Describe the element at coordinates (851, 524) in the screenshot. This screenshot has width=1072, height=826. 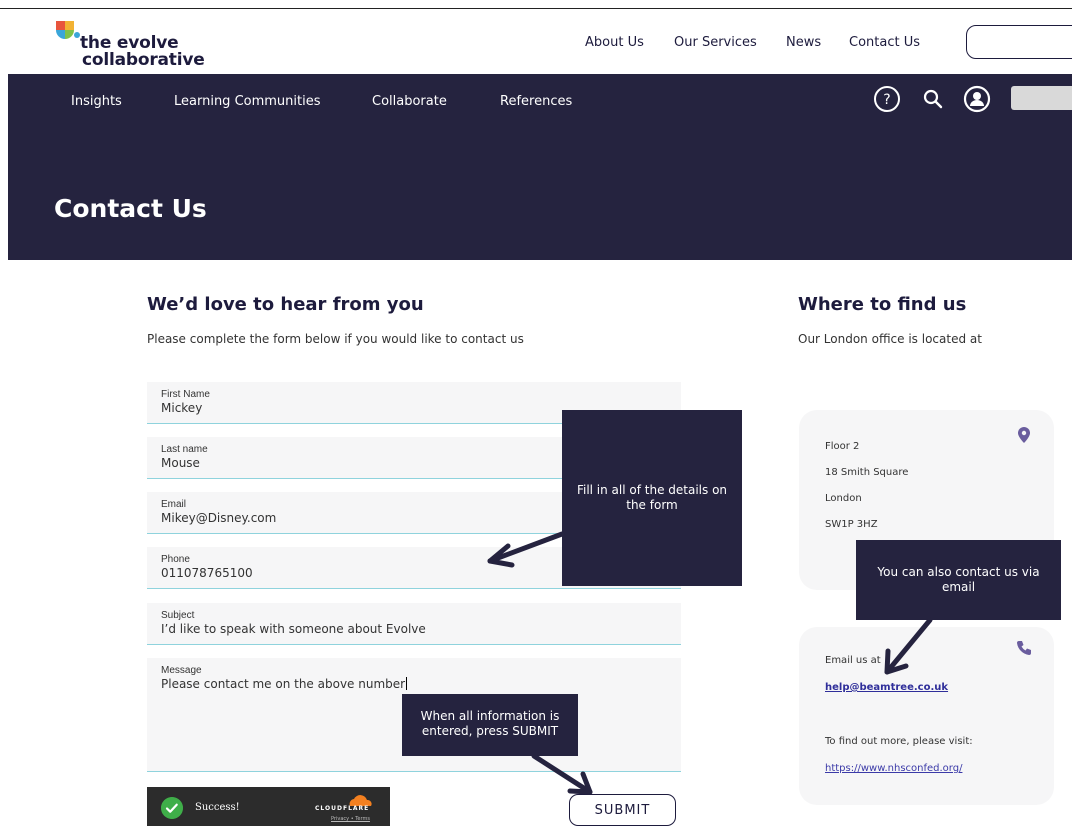
I see `address-line-4: SW1P 3HZ` at that location.